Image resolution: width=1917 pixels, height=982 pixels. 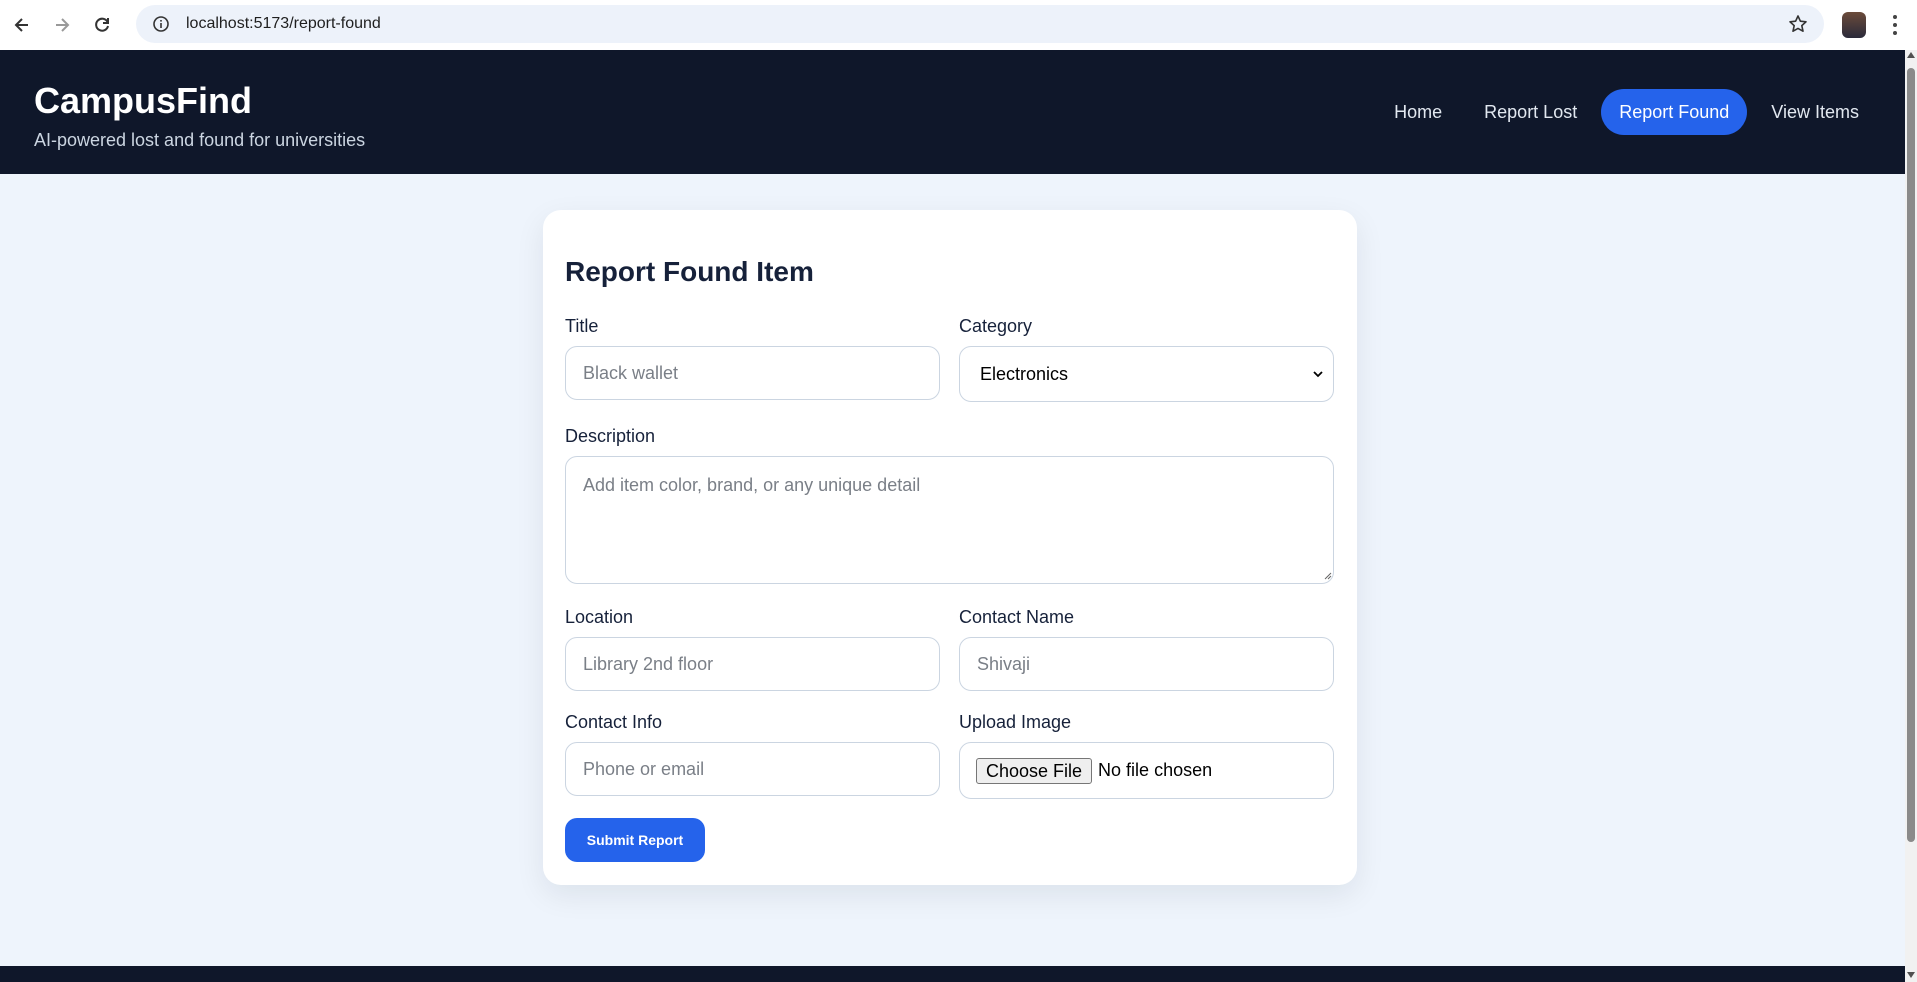 What do you see at coordinates (1328, 576) in the screenshot?
I see `resize-grip-icon` at bounding box center [1328, 576].